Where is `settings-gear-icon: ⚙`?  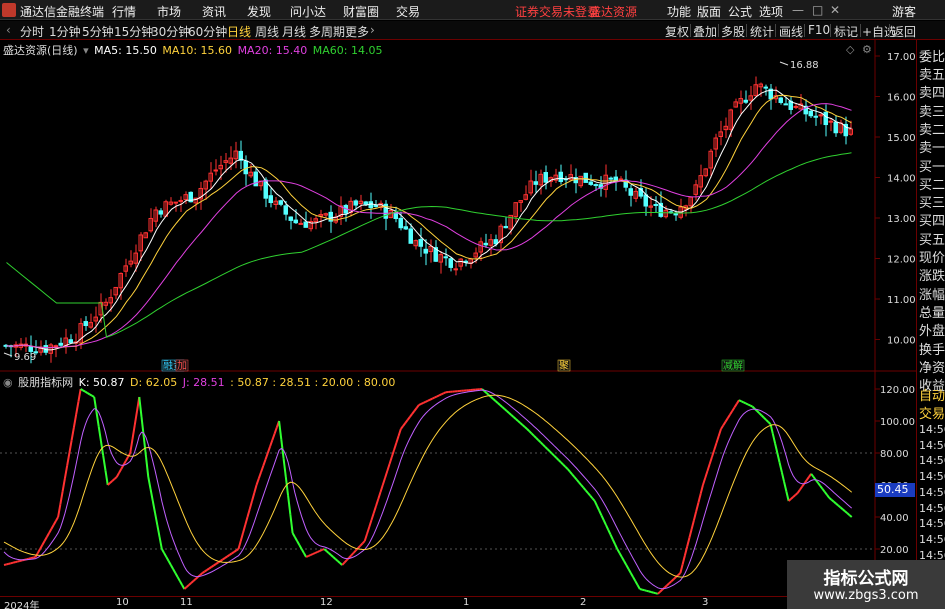 settings-gear-icon: ⚙ is located at coordinates (867, 49).